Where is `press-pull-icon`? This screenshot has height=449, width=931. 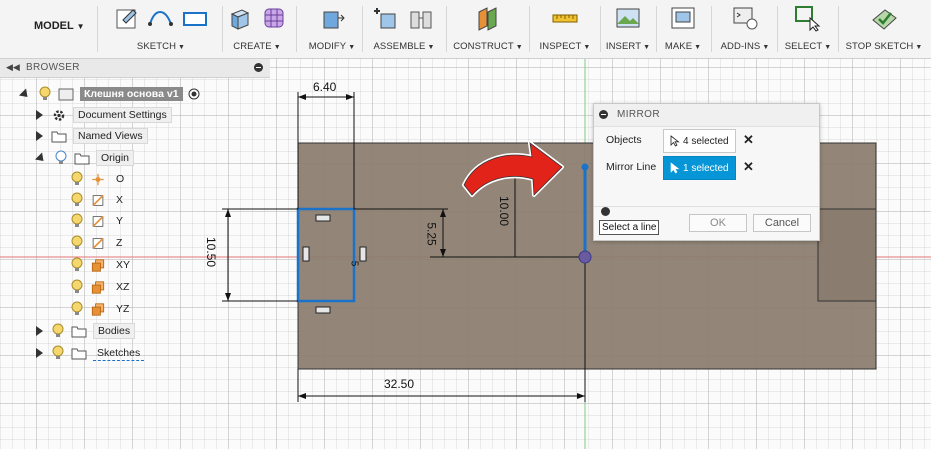
press-pull-icon is located at coordinates (332, 18).